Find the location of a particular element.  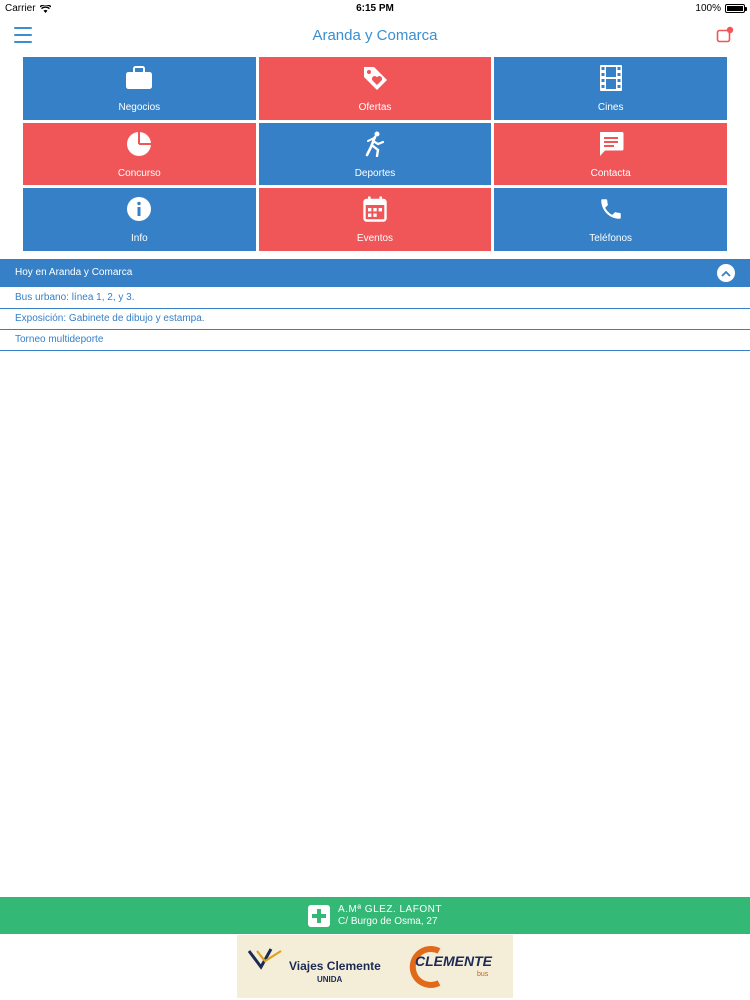

tile-label: Info is located at coordinates (139, 239).